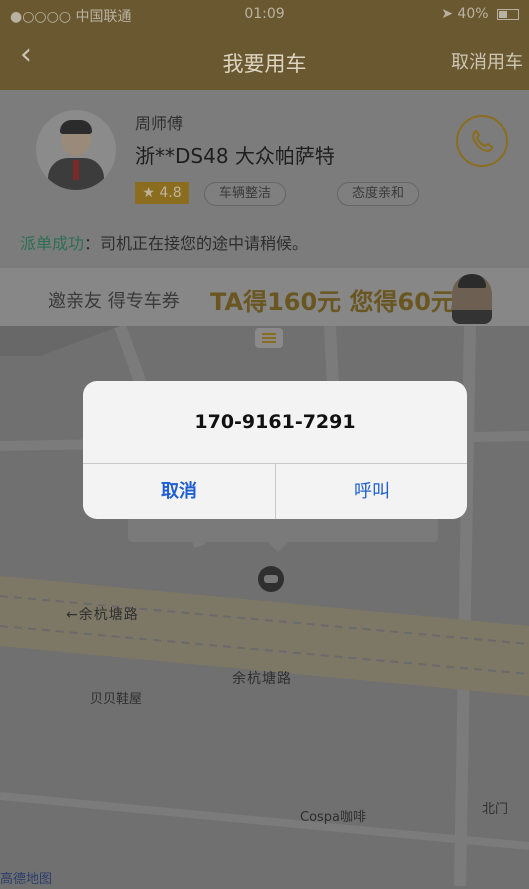 The image size is (529, 889). I want to click on map-provider-logo: 高德地图, so click(26, 879).